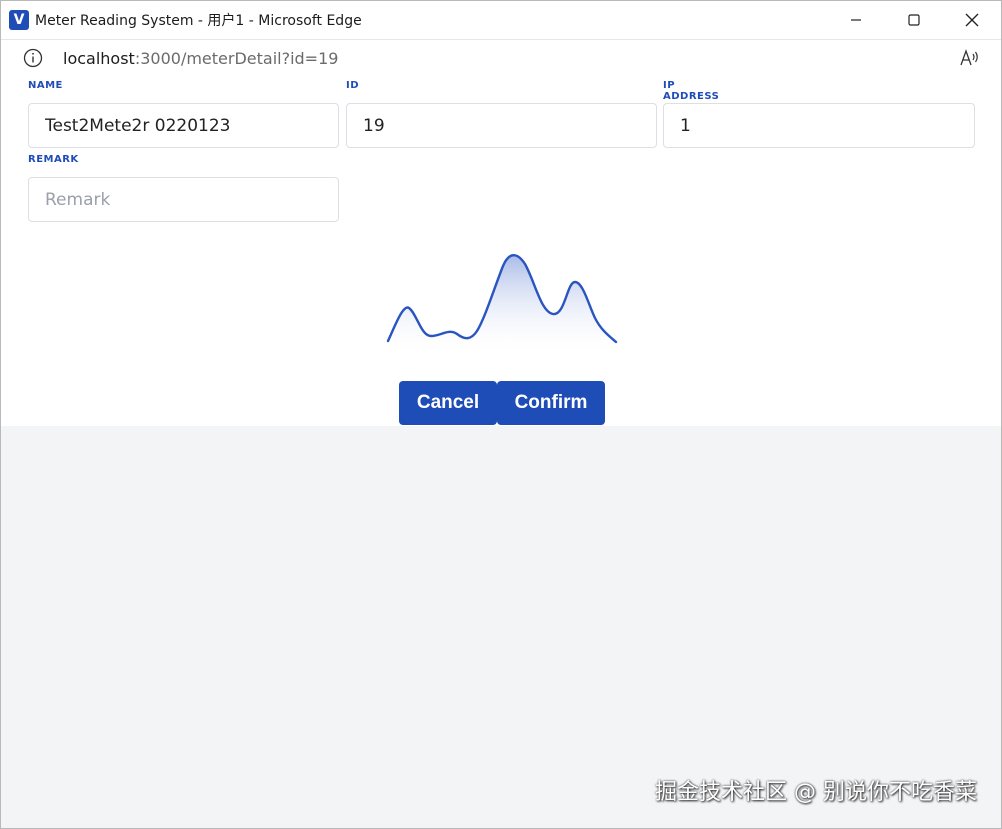 This screenshot has width=1002, height=829. Describe the element at coordinates (53, 159) in the screenshot. I see `remark-label: REMARK` at that location.